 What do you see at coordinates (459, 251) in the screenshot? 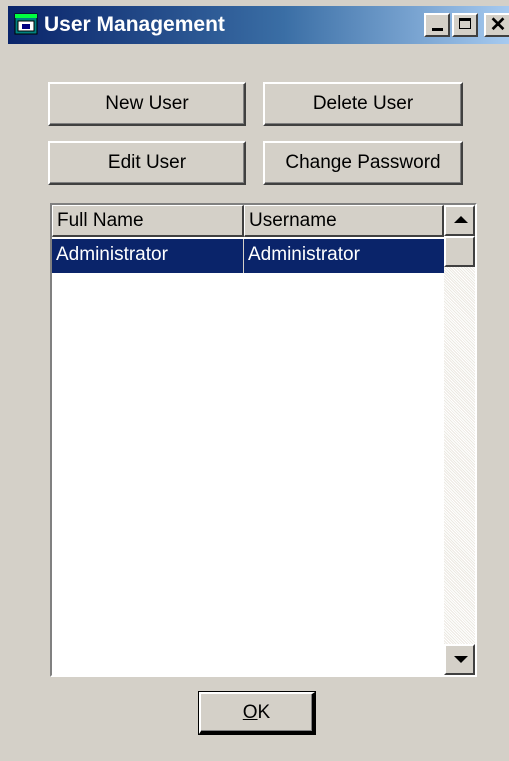
I see `scrollbar-thumb` at bounding box center [459, 251].